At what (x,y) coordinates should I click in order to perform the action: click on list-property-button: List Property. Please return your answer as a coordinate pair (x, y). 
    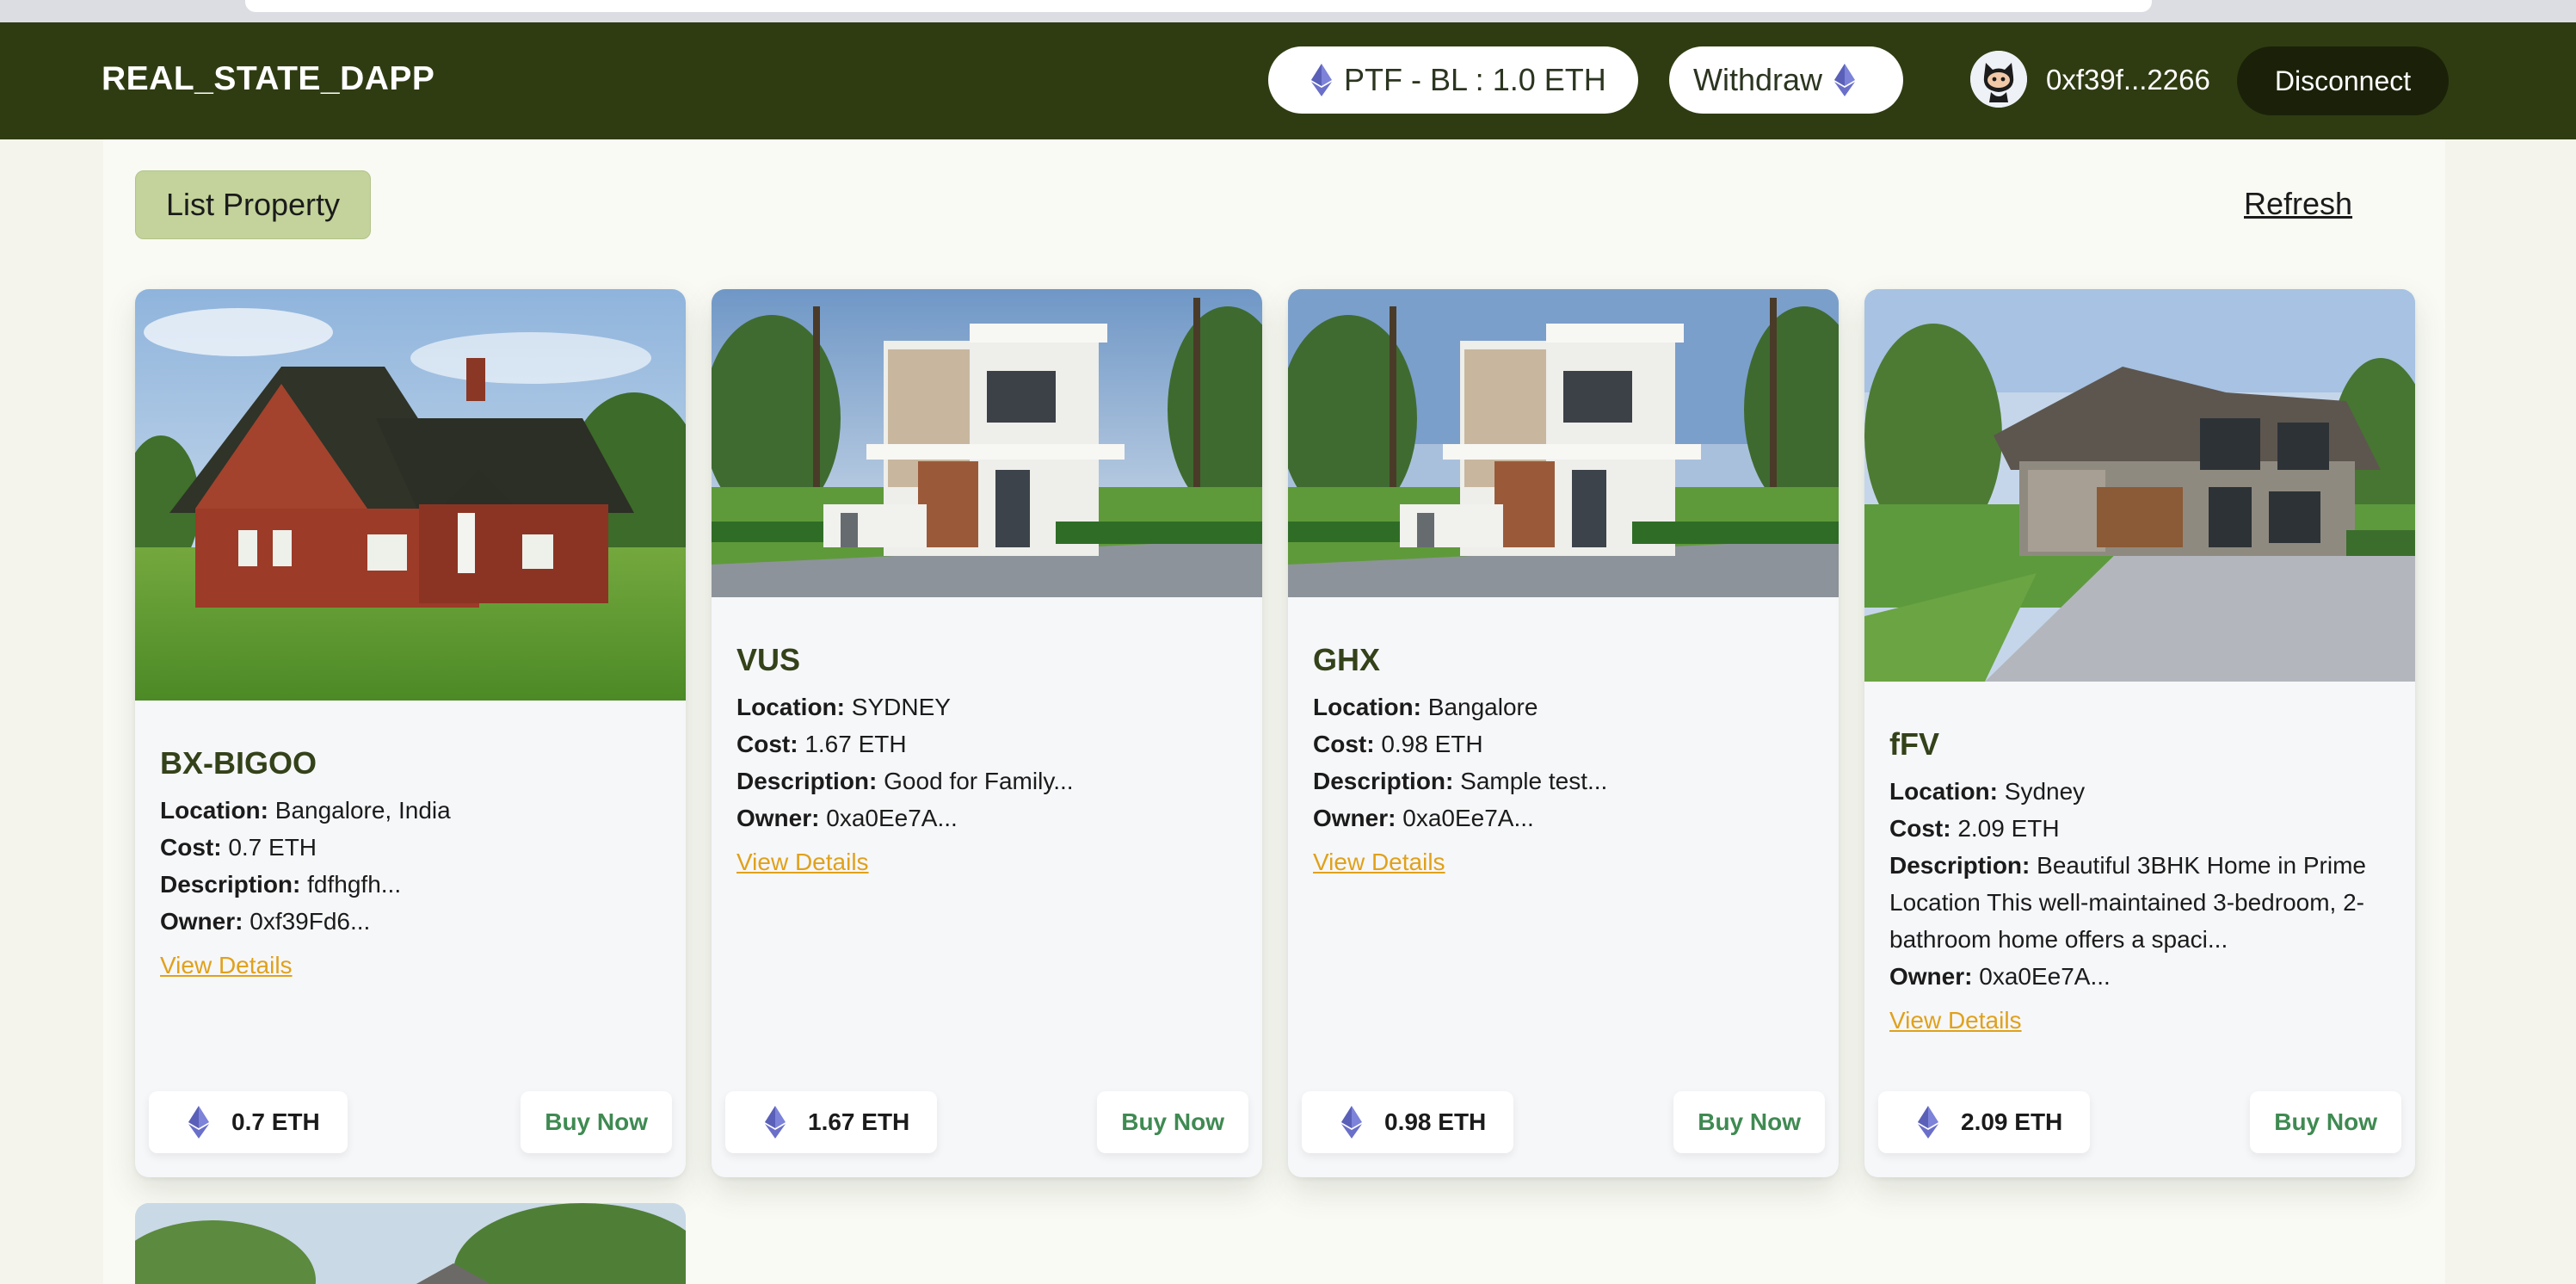
    Looking at the image, I should click on (253, 204).